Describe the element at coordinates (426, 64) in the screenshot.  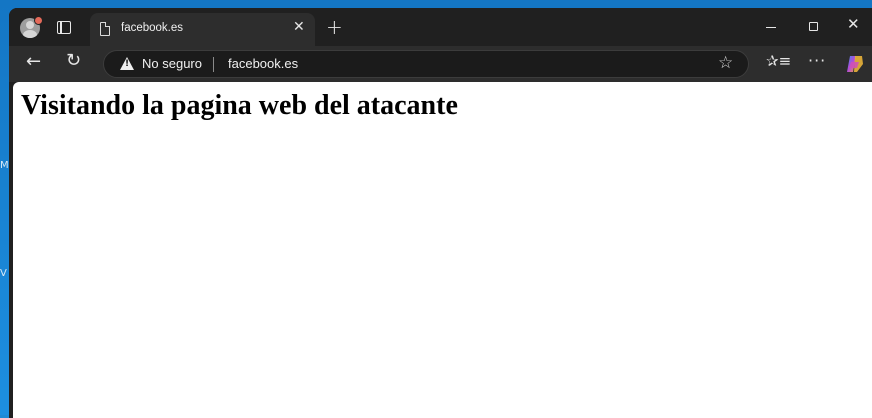
I see `address-bar: No seguro facebook.es ☆` at that location.